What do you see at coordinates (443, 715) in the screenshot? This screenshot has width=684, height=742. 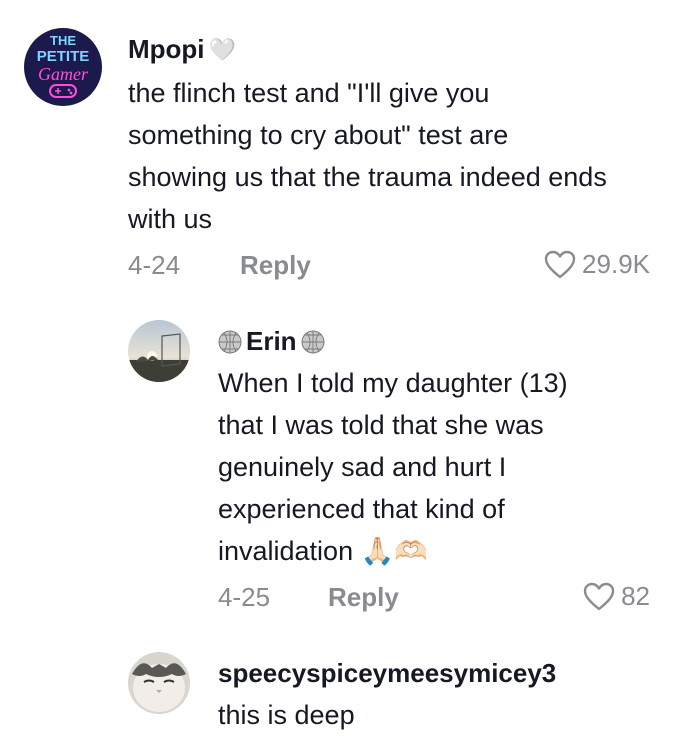 I see `comment-text: this is deep` at bounding box center [443, 715].